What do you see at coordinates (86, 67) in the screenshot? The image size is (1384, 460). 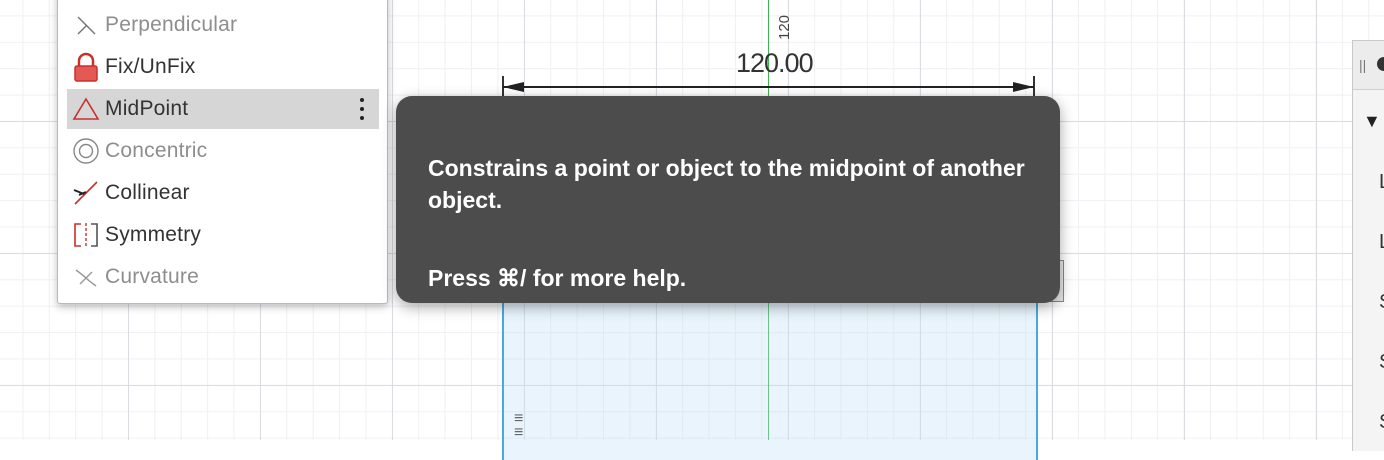 I see `lock-icon` at bounding box center [86, 67].